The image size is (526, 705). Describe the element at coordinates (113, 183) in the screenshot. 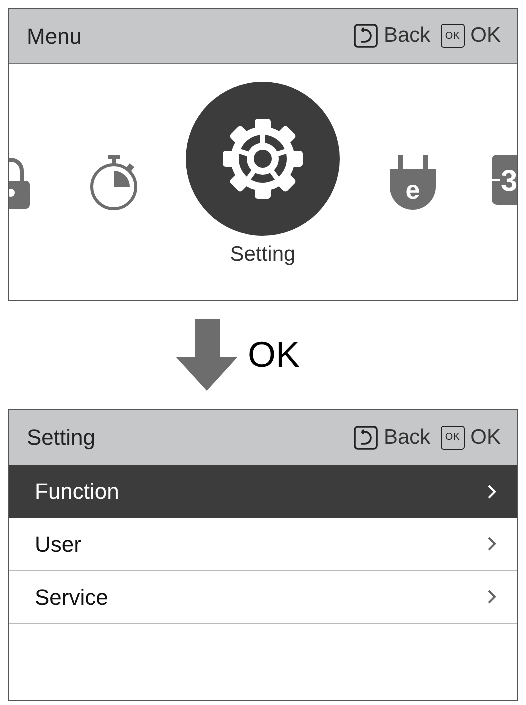

I see `stopwatch-icon` at that location.